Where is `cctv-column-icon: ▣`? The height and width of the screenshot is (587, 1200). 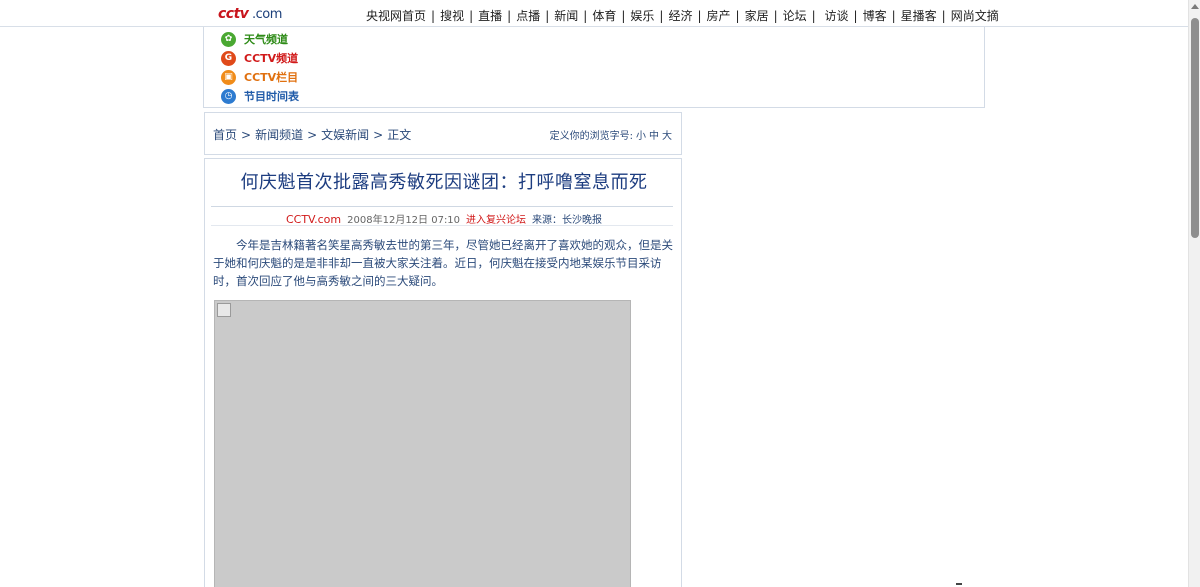 cctv-column-icon: ▣ is located at coordinates (228, 77).